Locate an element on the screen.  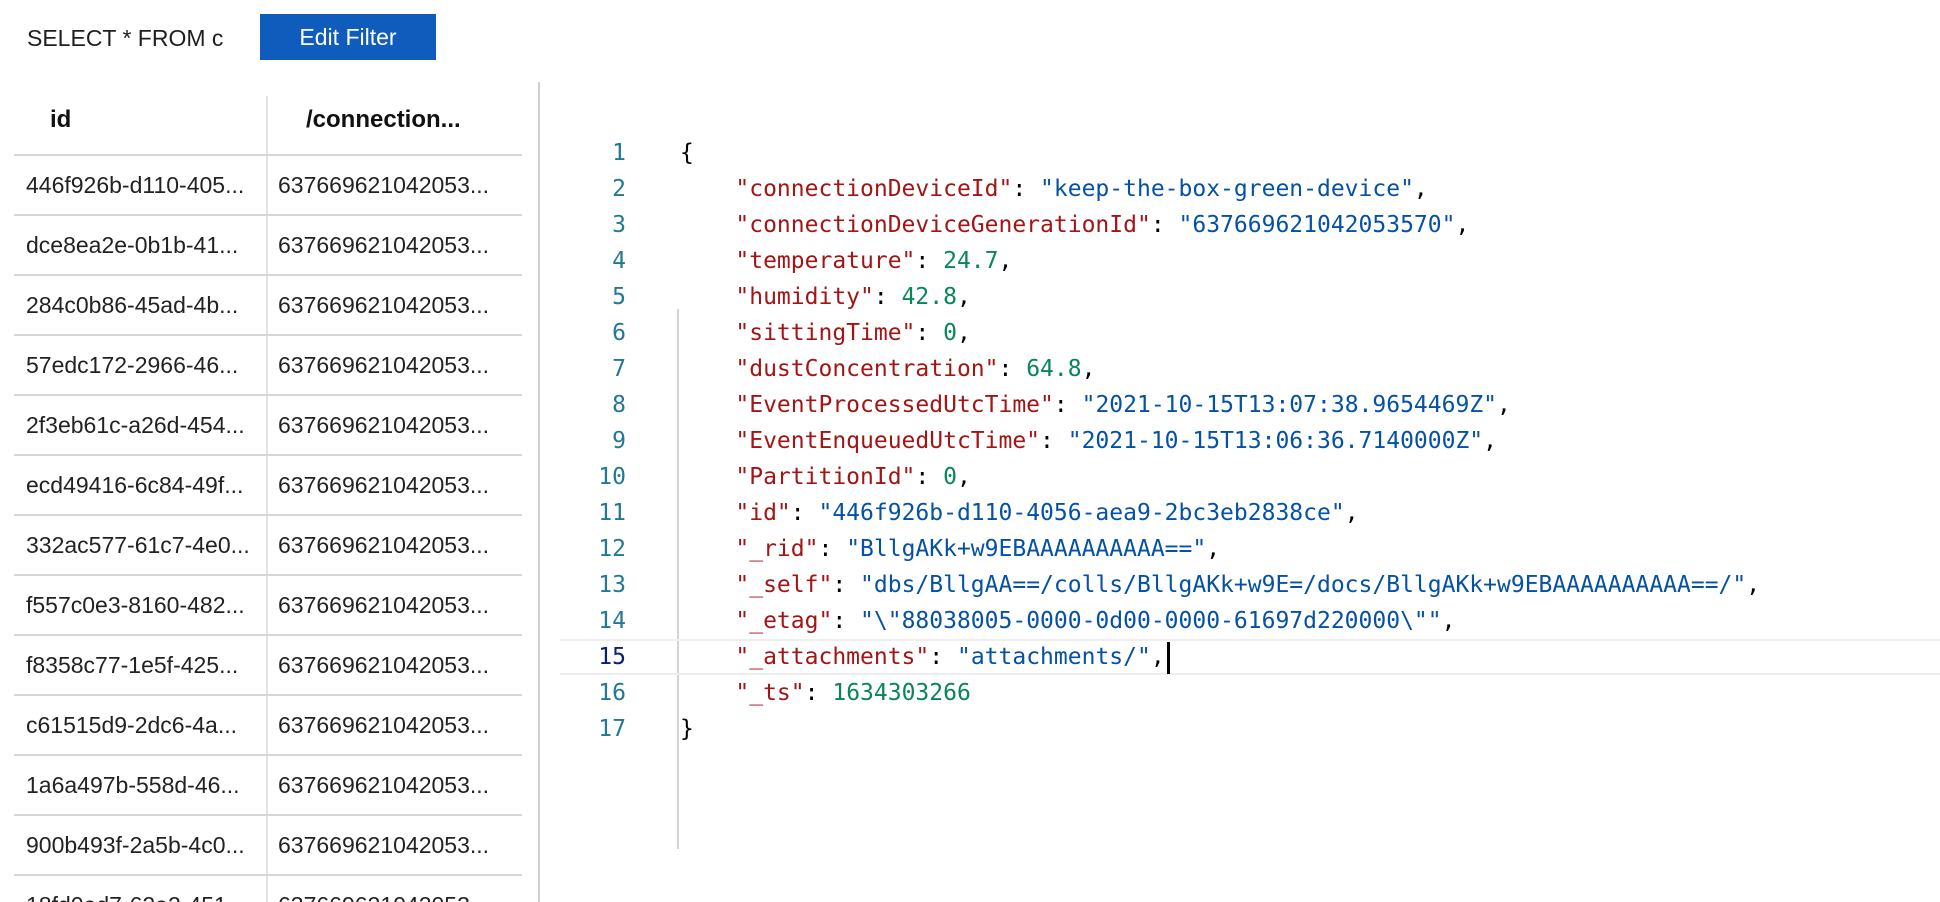
column-divider is located at coordinates (267, 125).